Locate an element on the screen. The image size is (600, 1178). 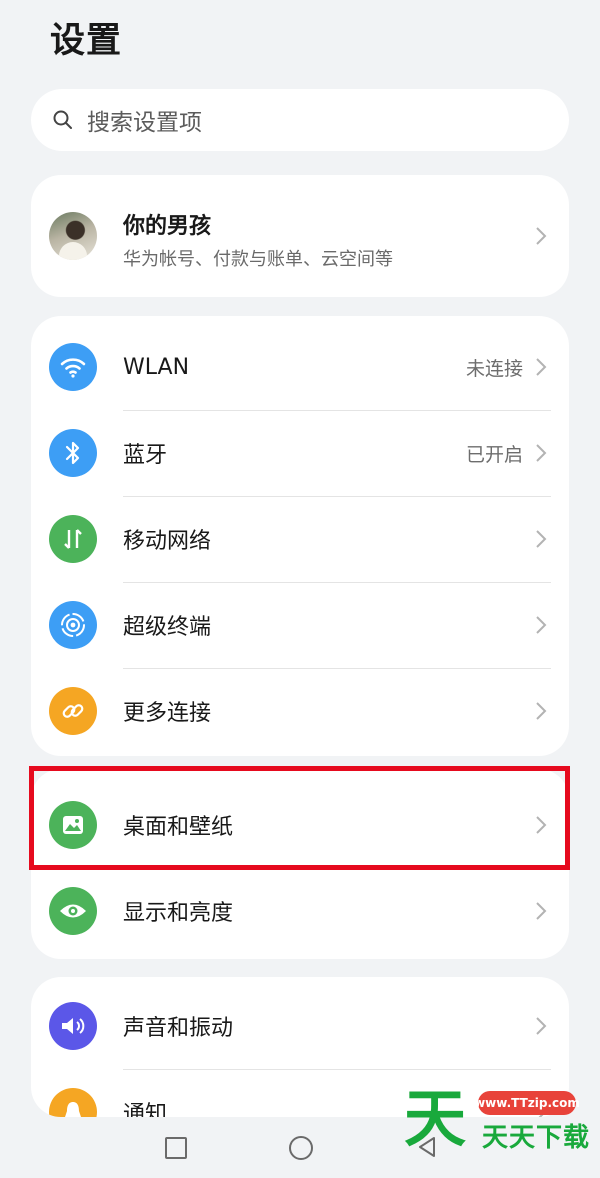
settings-item-sound-vibration: 声音和振动 is located at coordinates (300, 1026).